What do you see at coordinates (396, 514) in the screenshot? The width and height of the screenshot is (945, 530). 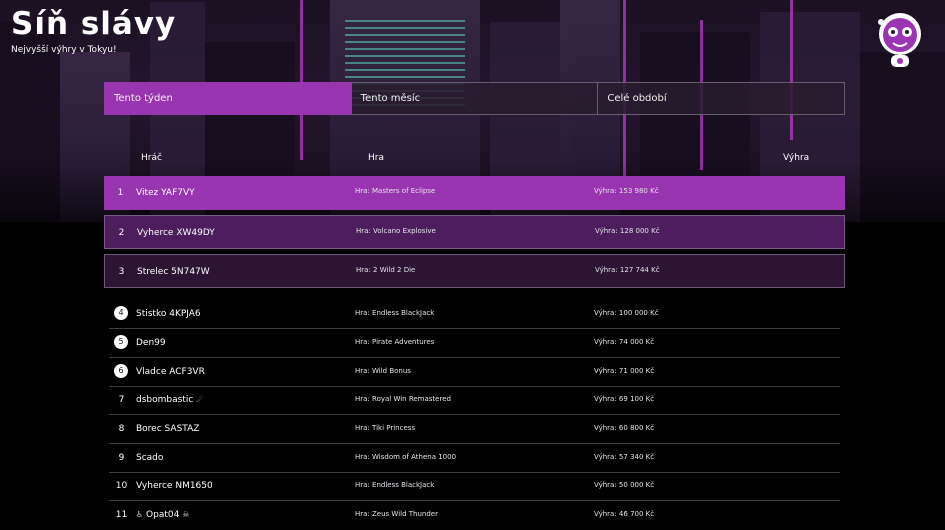 I see `row-game: Hra: Zeus Wild Thunder` at bounding box center [396, 514].